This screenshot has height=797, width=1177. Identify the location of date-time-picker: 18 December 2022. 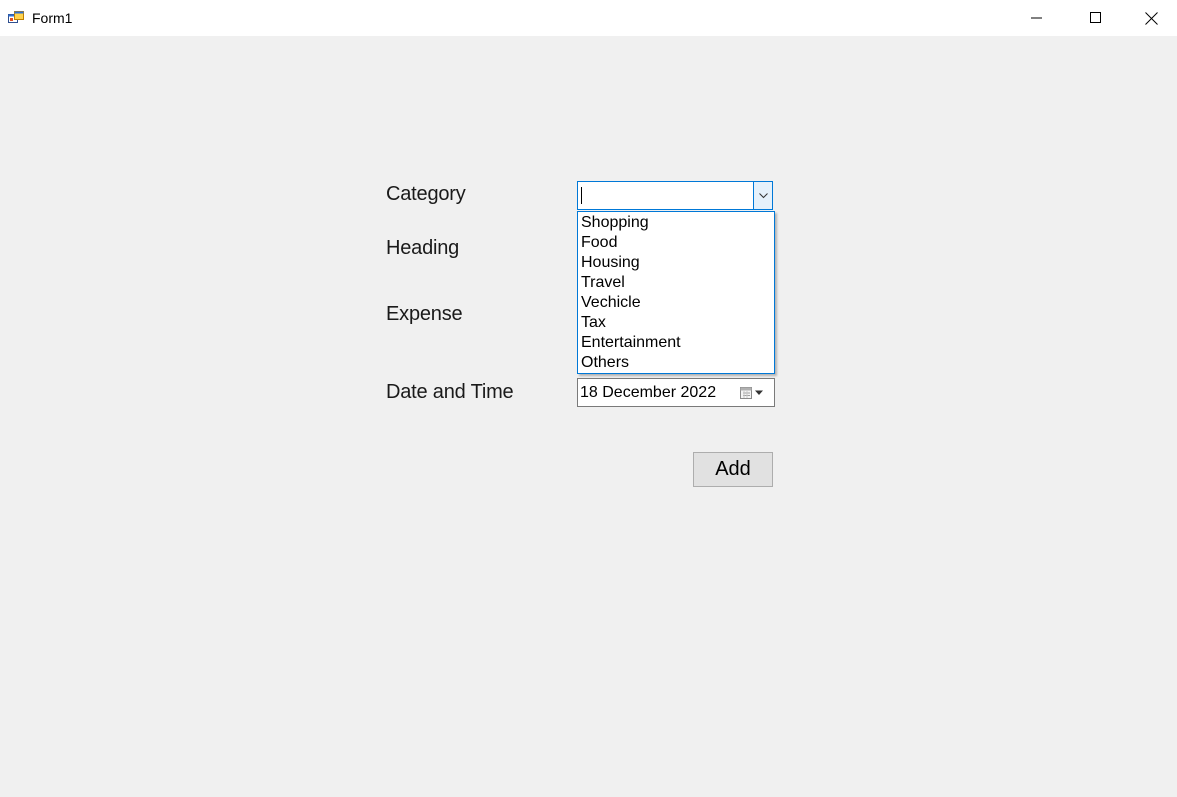
(676, 392).